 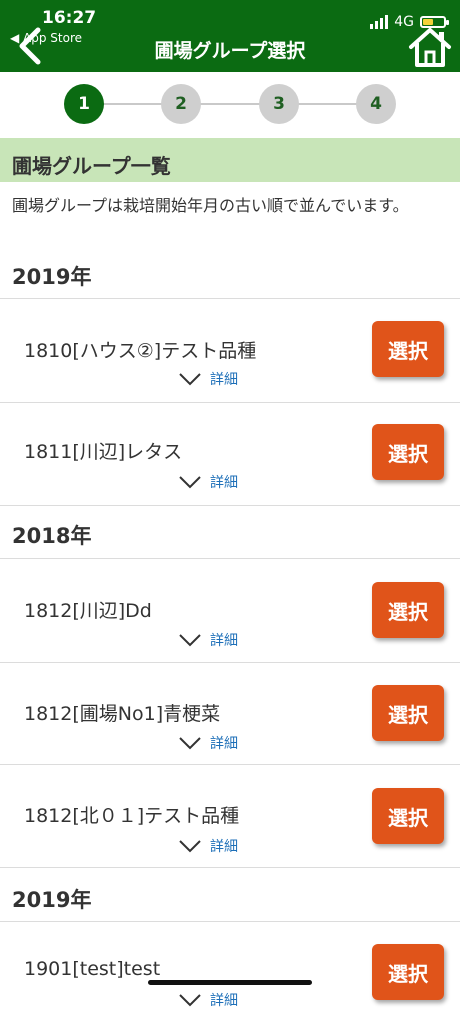 I want to click on section-title: 圃場グループ一覧, so click(x=91, y=166).